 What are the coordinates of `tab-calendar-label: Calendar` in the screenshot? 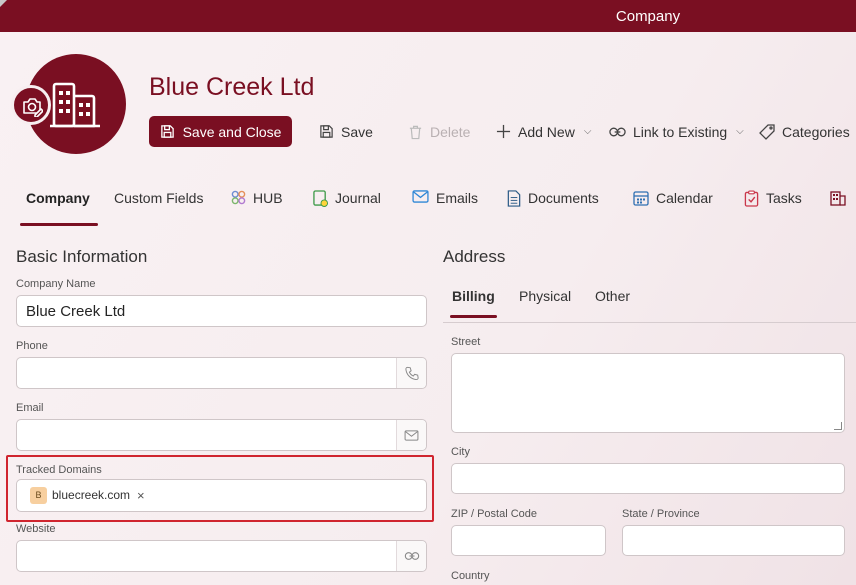 It's located at (684, 198).